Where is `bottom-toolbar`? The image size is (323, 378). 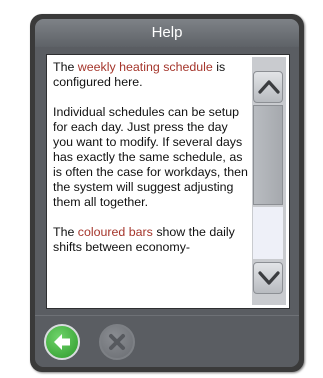
bottom-toolbar is located at coordinates (167, 341).